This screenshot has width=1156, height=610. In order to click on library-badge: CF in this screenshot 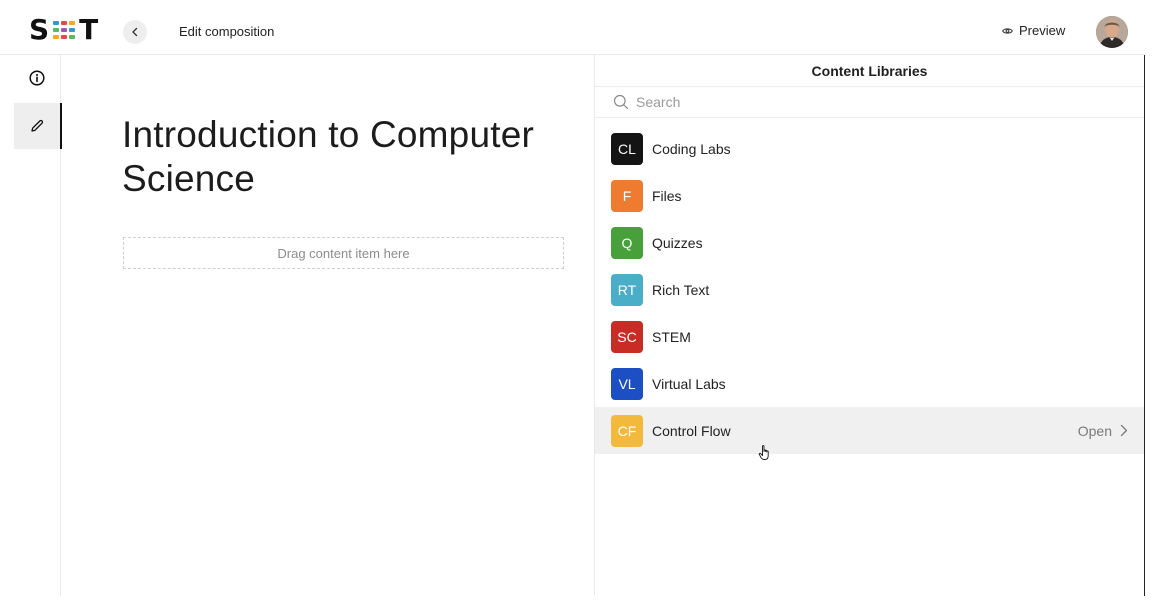, I will do `click(627, 430)`.